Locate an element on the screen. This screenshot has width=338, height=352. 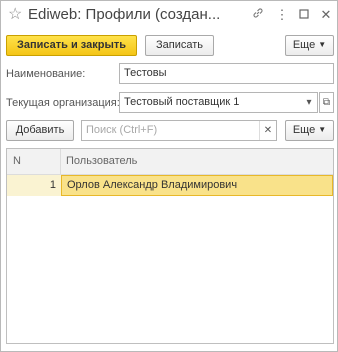
star-icon: ☆ is located at coordinates (15, 15).